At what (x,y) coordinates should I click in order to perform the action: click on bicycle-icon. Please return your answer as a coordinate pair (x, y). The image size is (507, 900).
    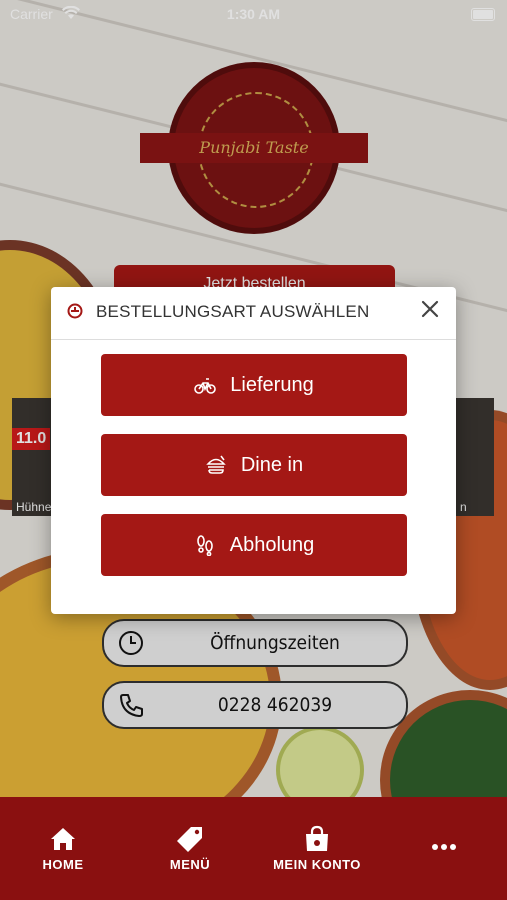
    Looking at the image, I should click on (205, 386).